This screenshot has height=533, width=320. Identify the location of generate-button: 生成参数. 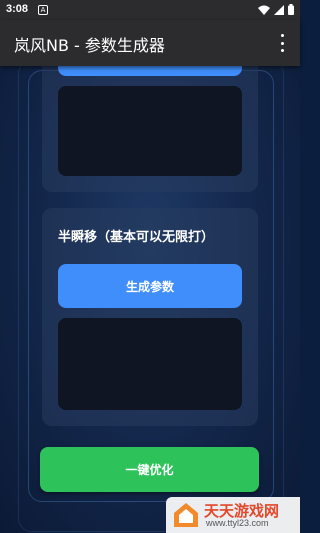
(150, 286).